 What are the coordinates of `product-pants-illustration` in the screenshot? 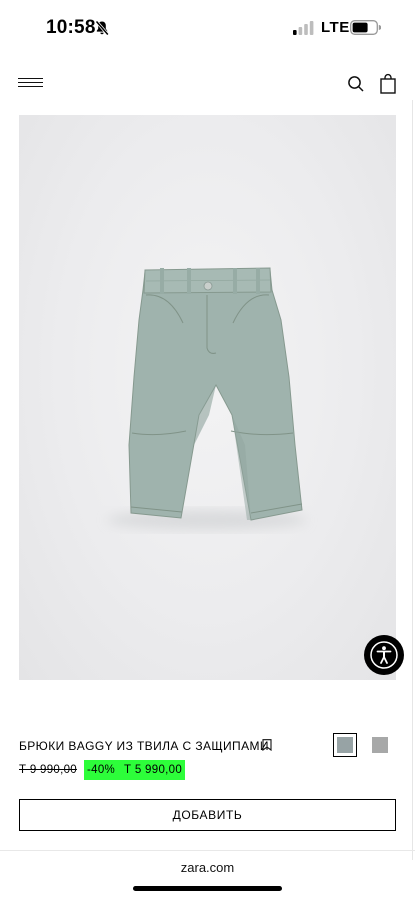 It's located at (207, 398).